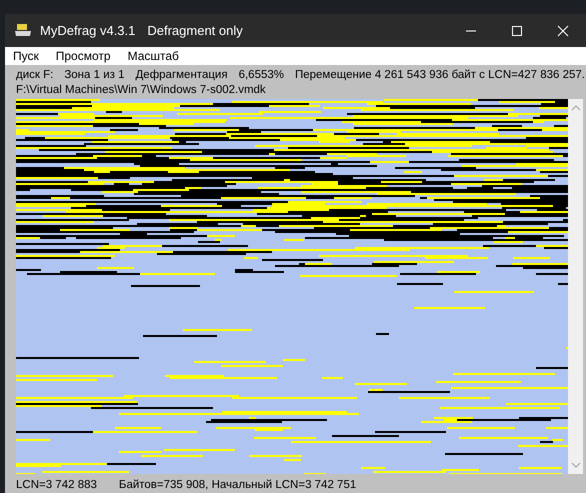  What do you see at coordinates (83, 56) in the screenshot?
I see `menu-item: Просмотр` at bounding box center [83, 56].